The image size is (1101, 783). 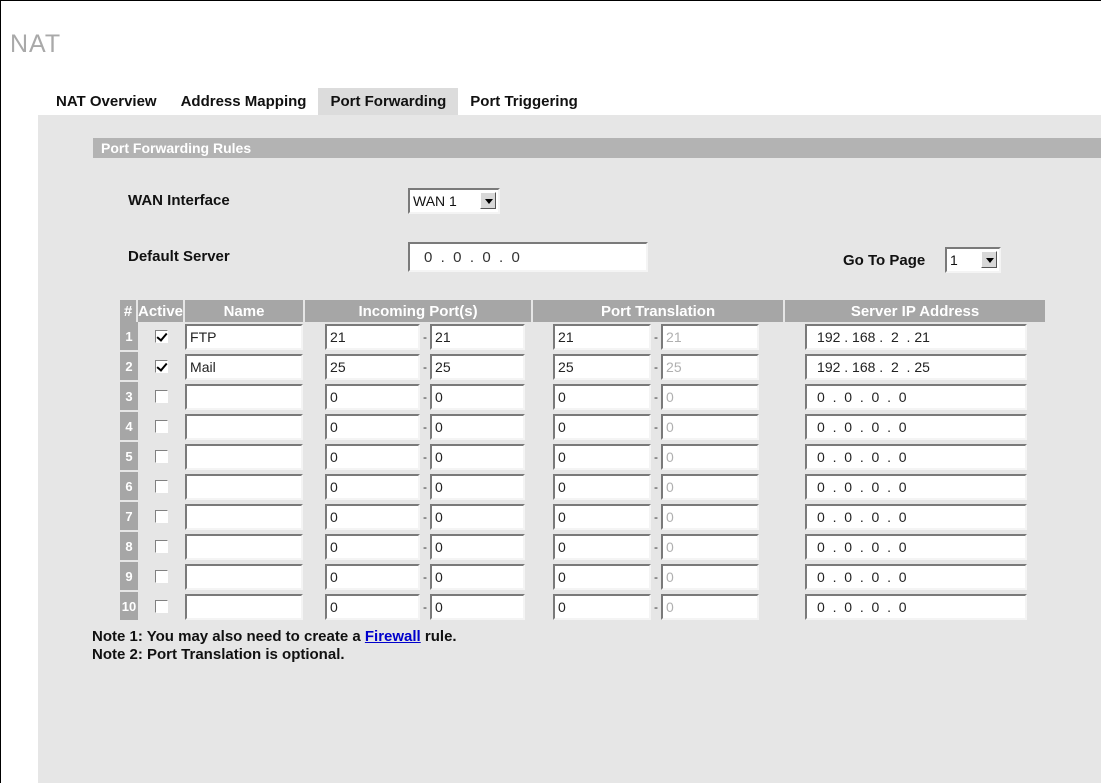 What do you see at coordinates (129, 547) in the screenshot?
I see `row-number: 8` at bounding box center [129, 547].